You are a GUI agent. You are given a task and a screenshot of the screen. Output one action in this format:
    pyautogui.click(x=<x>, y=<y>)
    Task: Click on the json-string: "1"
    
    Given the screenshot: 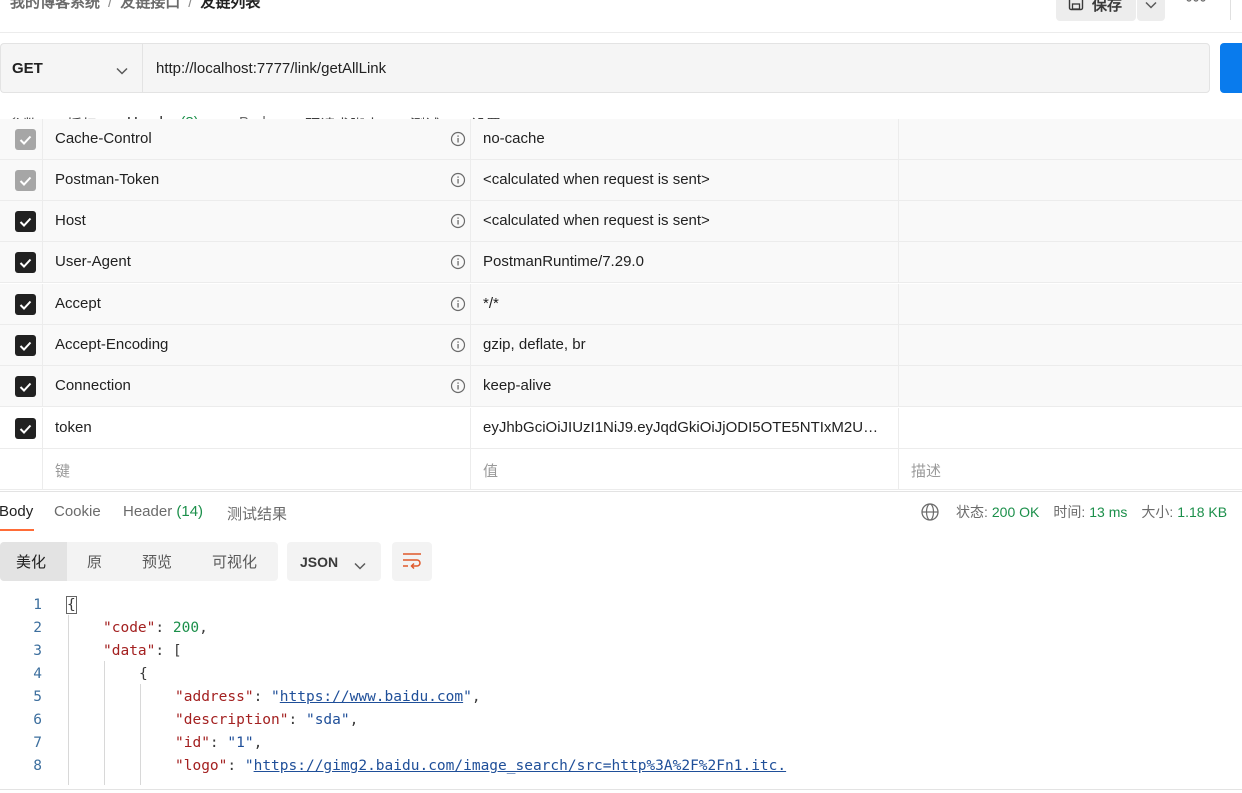 What is the action you would take?
    pyautogui.click(x=240, y=743)
    